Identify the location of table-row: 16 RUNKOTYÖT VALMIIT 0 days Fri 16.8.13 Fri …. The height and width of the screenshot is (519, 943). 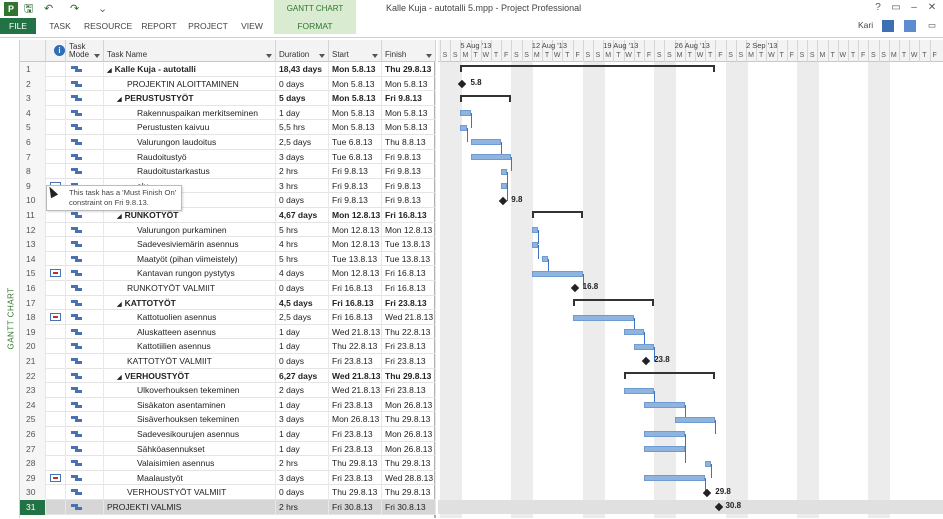
(228, 288).